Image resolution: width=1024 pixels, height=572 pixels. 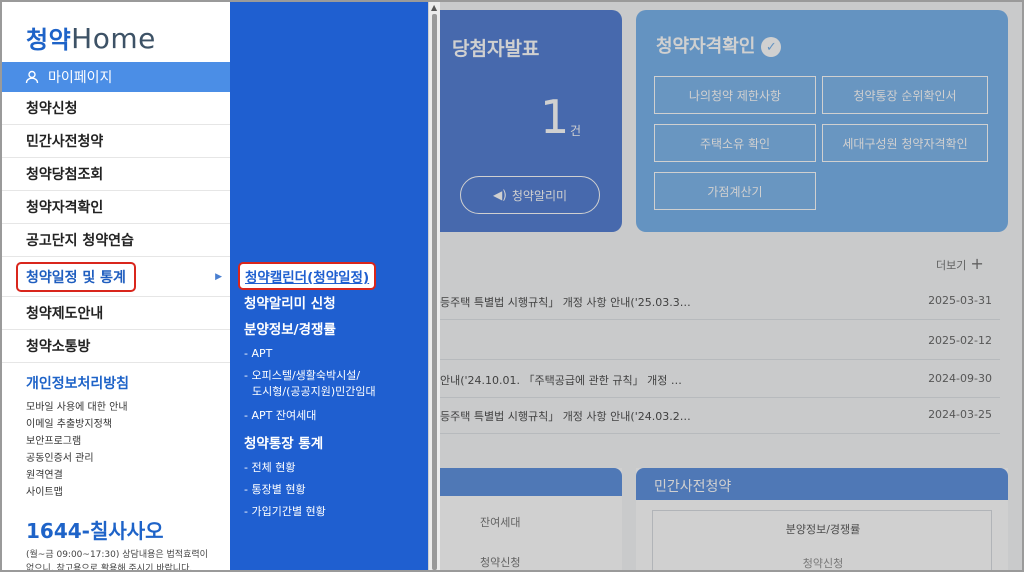 What do you see at coordinates (95, 531) in the screenshot?
I see `phone-number: 1644-칠사사오` at bounding box center [95, 531].